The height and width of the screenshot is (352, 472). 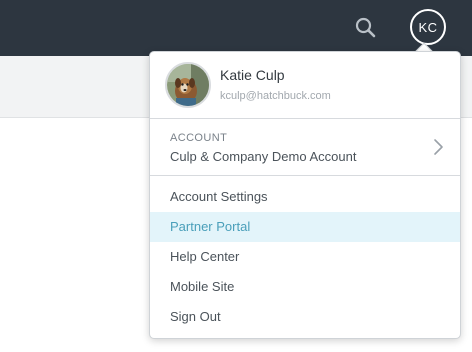 What do you see at coordinates (275, 96) in the screenshot?
I see `profile-email: kculp@hatchbuck.com` at bounding box center [275, 96].